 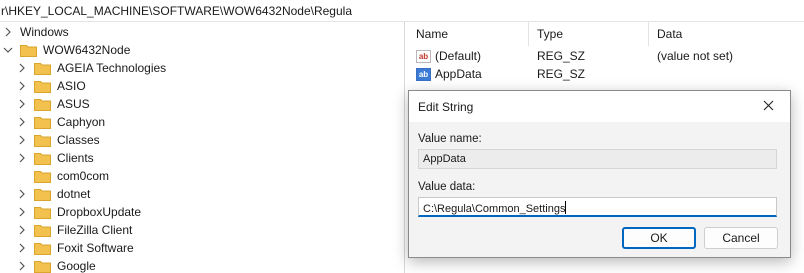 What do you see at coordinates (53, 194) in the screenshot?
I see `tree-item-dotnet: dotnet` at bounding box center [53, 194].